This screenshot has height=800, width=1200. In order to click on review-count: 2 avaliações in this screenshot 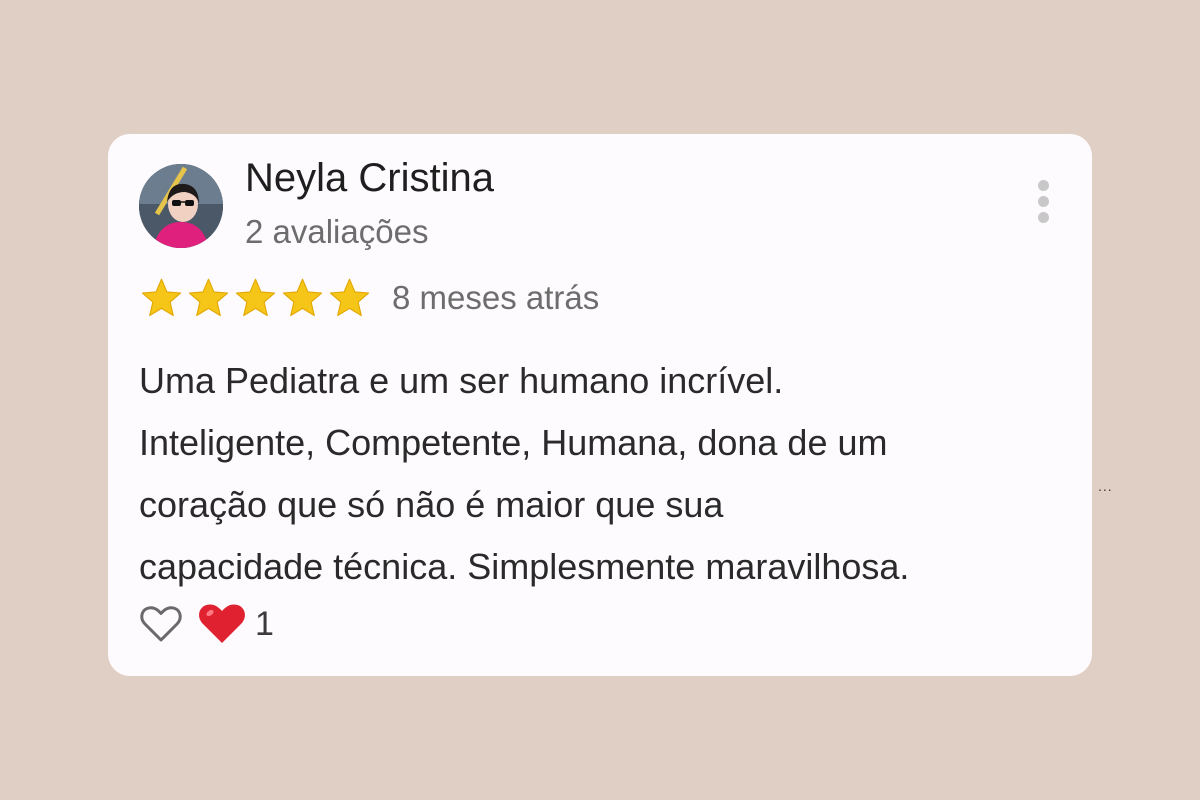, I will do `click(337, 231)`.